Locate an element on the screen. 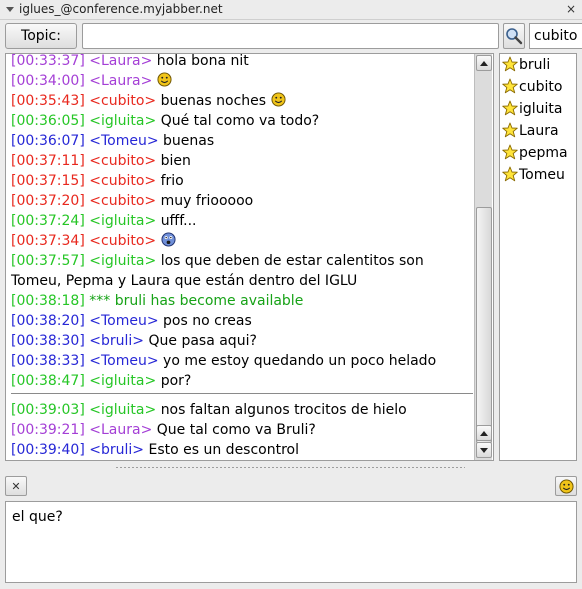  chat-message: [00:37:34] <cubito> is located at coordinates (243, 241).